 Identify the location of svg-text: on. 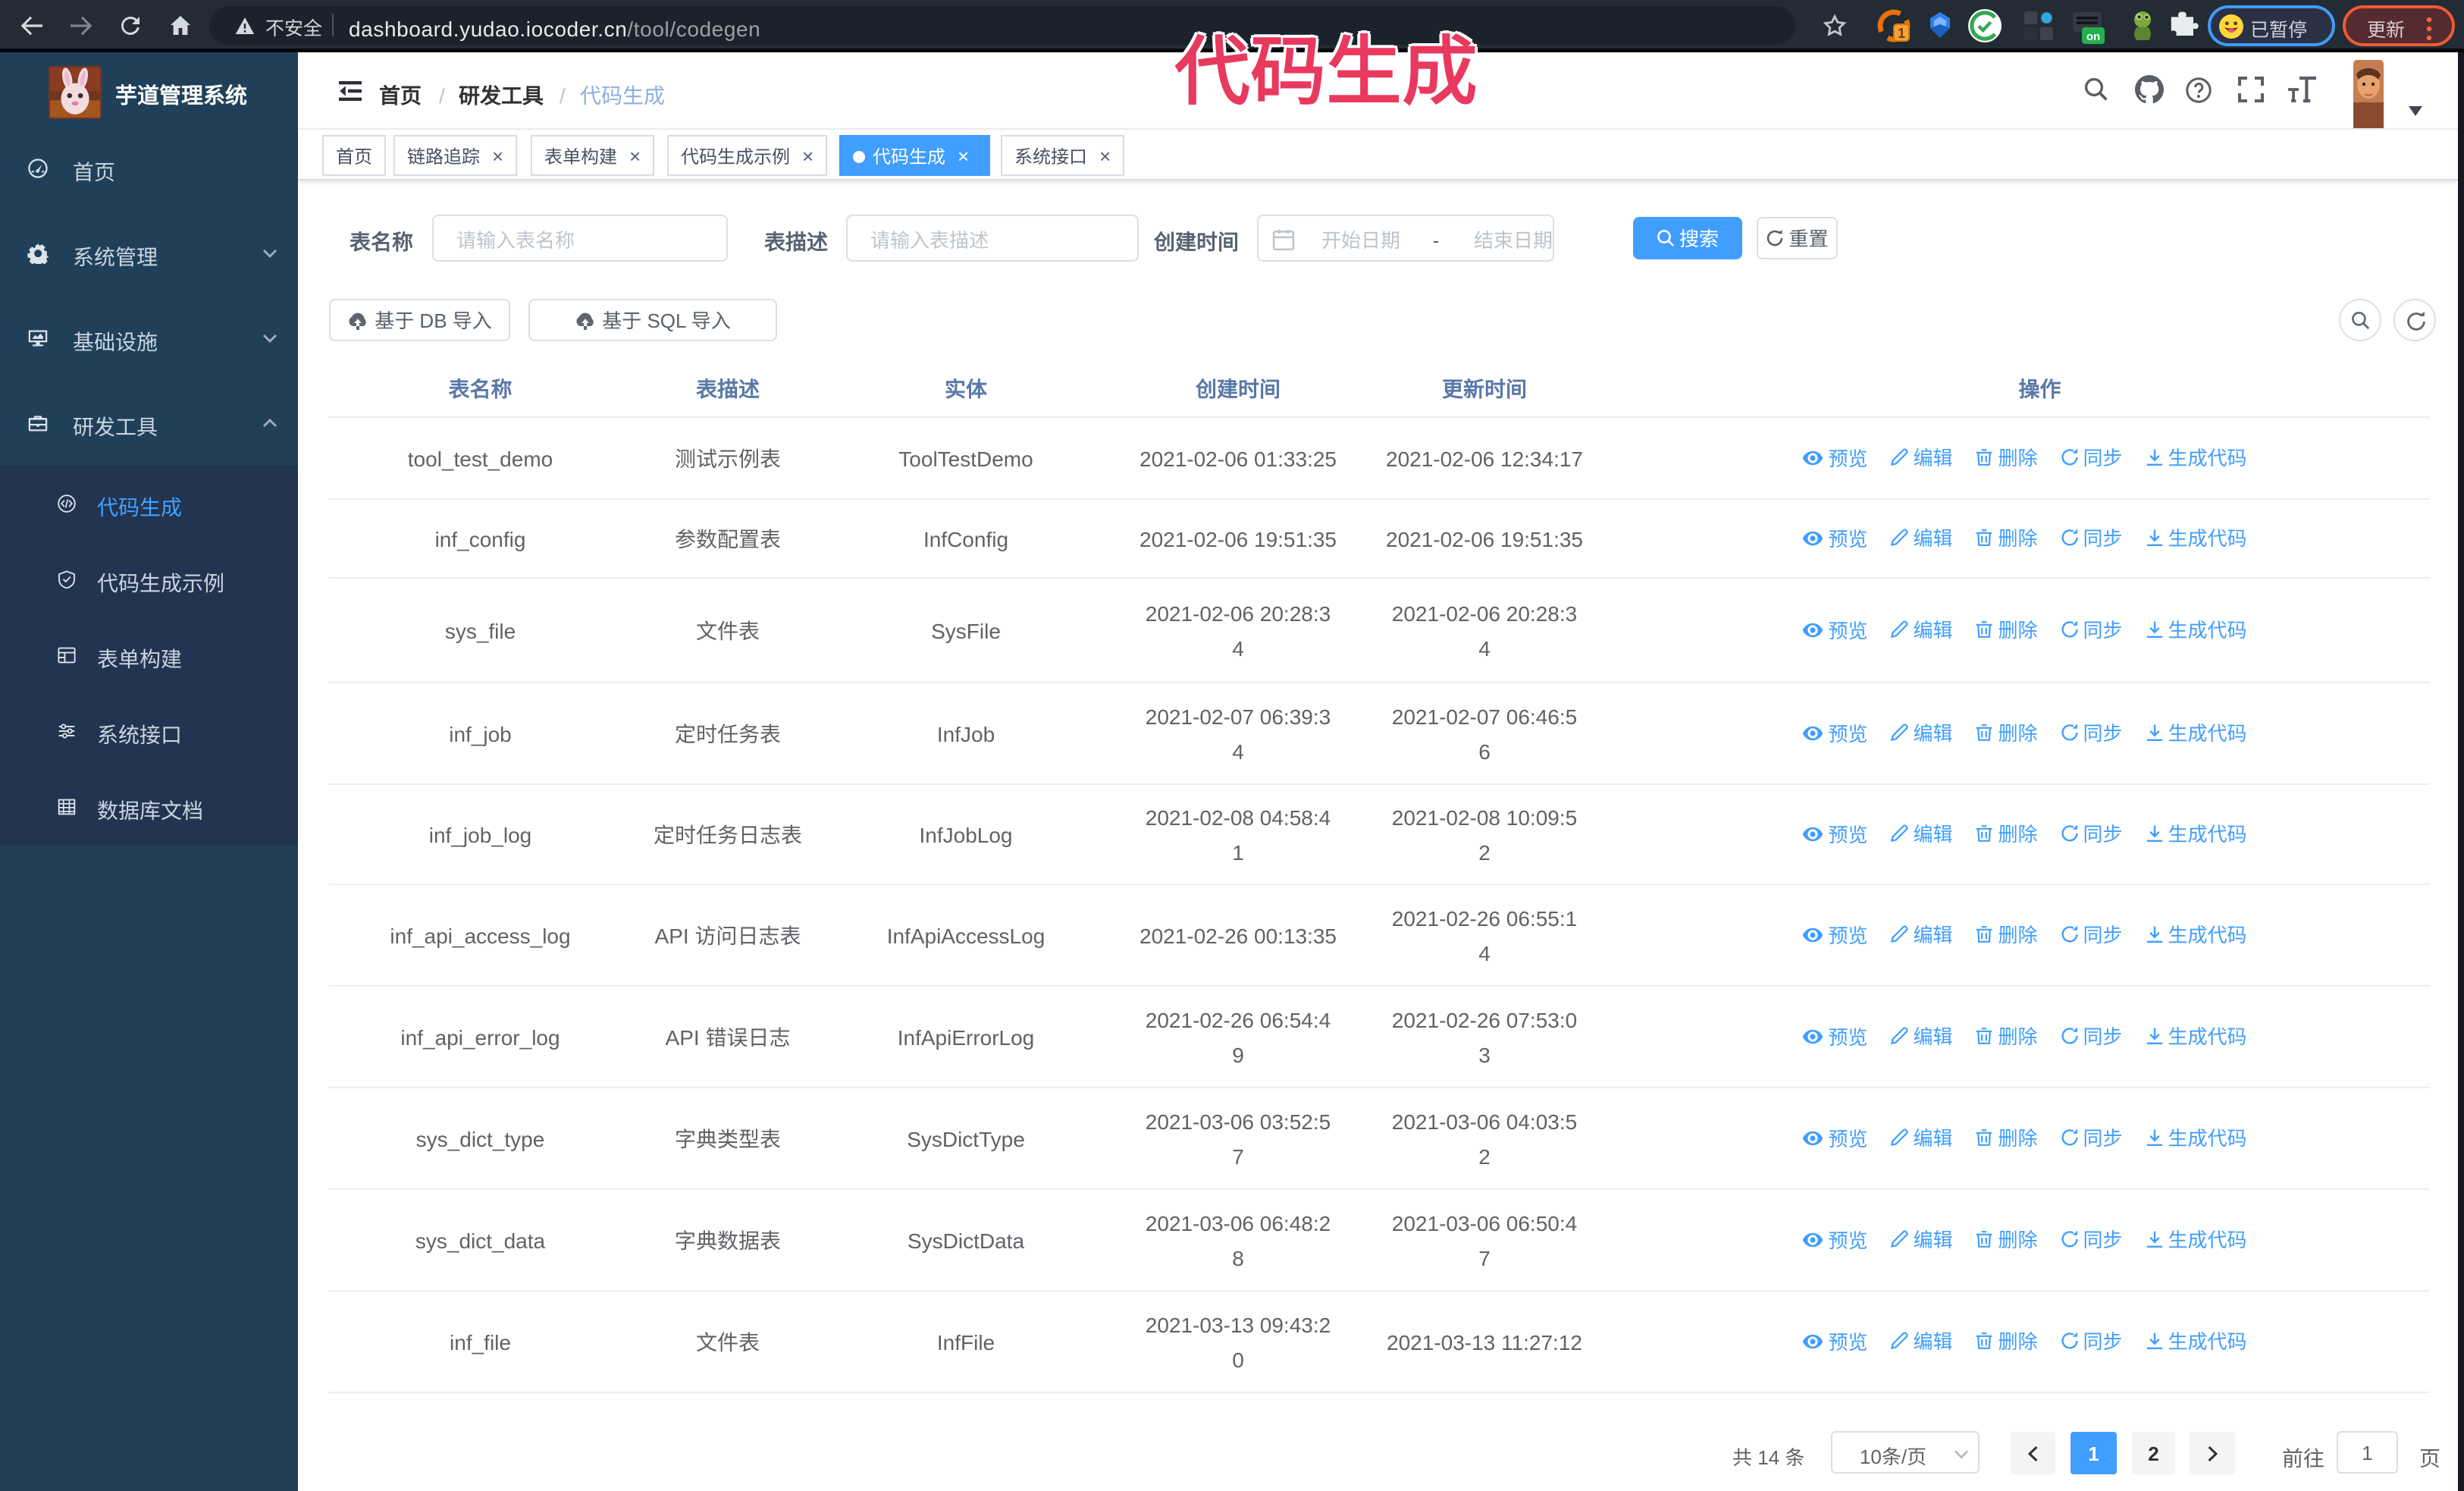
(2093, 36).